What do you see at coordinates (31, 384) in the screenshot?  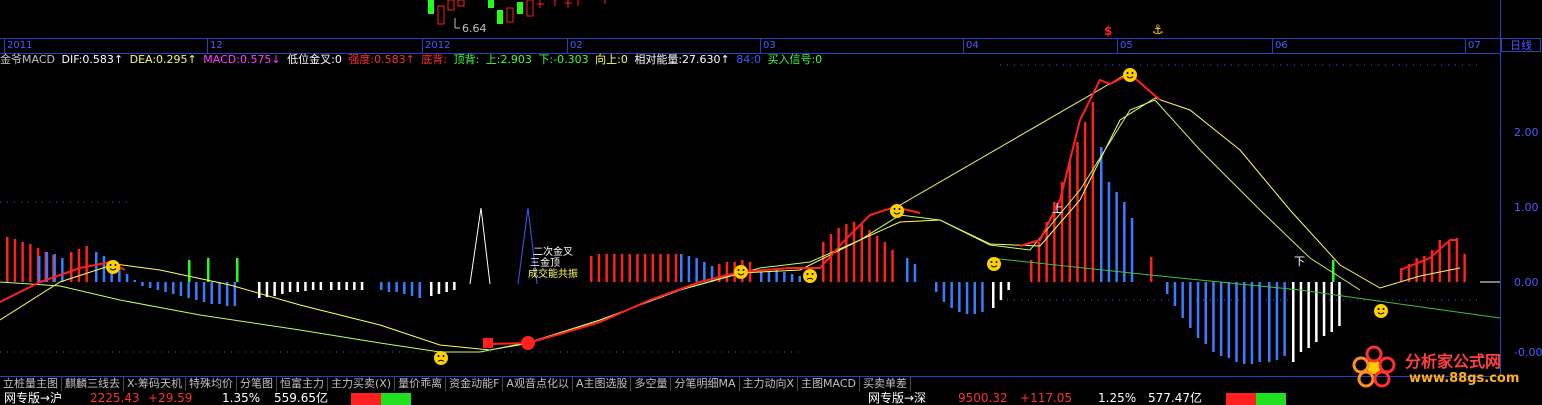 I see `indicator-tab: 立桩量主图` at bounding box center [31, 384].